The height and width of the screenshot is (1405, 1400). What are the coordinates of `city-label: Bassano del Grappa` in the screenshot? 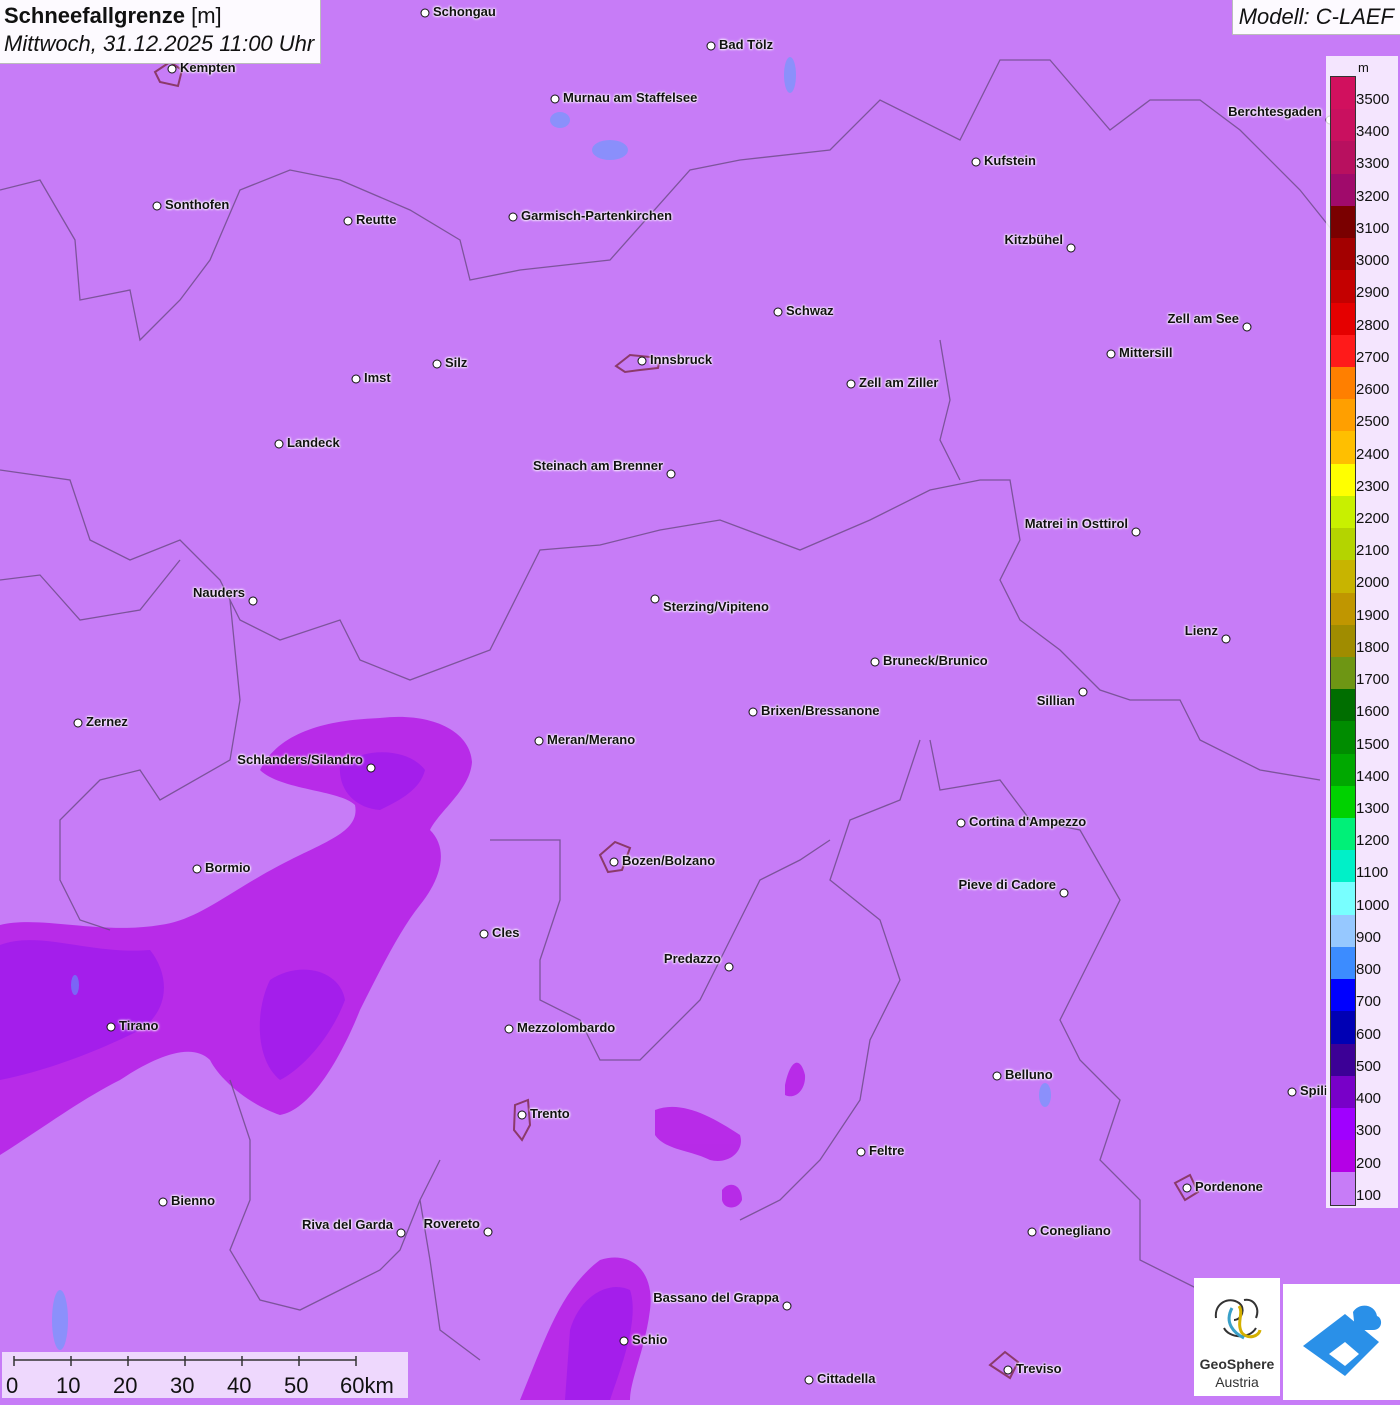 It's located at (716, 1297).